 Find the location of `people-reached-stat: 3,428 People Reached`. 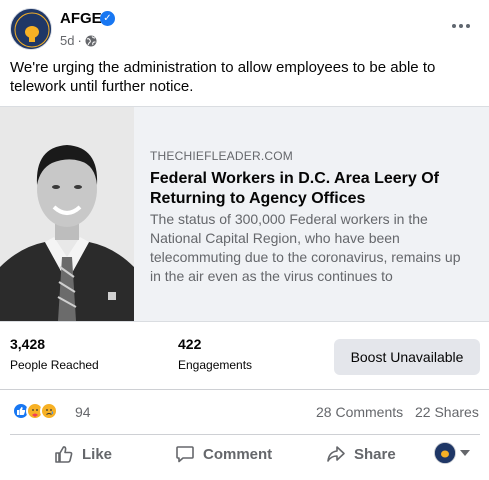

people-reached-stat: 3,428 People Reached is located at coordinates (54, 354).